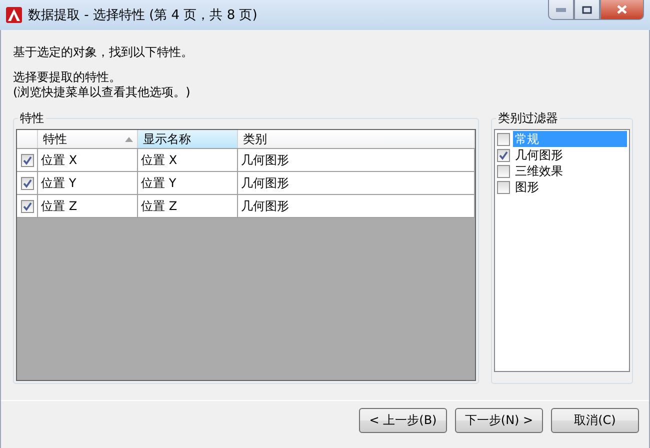 Image resolution: width=650 pixels, height=448 pixels. I want to click on window-title: 数据提取 - 选择特性 (第 4 页，共 8 页), so click(143, 15).